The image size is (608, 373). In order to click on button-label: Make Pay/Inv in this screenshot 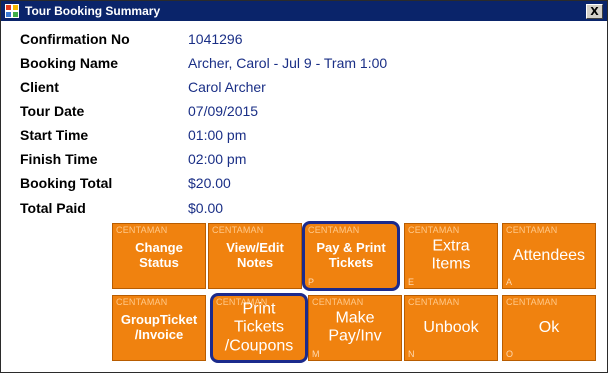, I will do `click(355, 327)`.